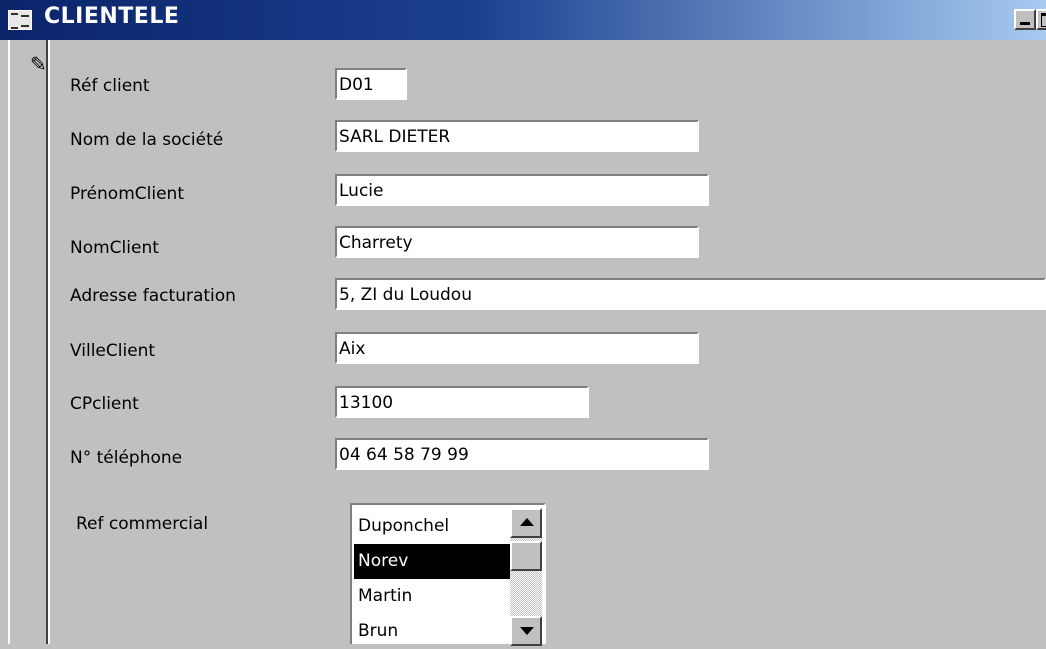  I want to click on prenom-client-field: Lucie, so click(522, 190).